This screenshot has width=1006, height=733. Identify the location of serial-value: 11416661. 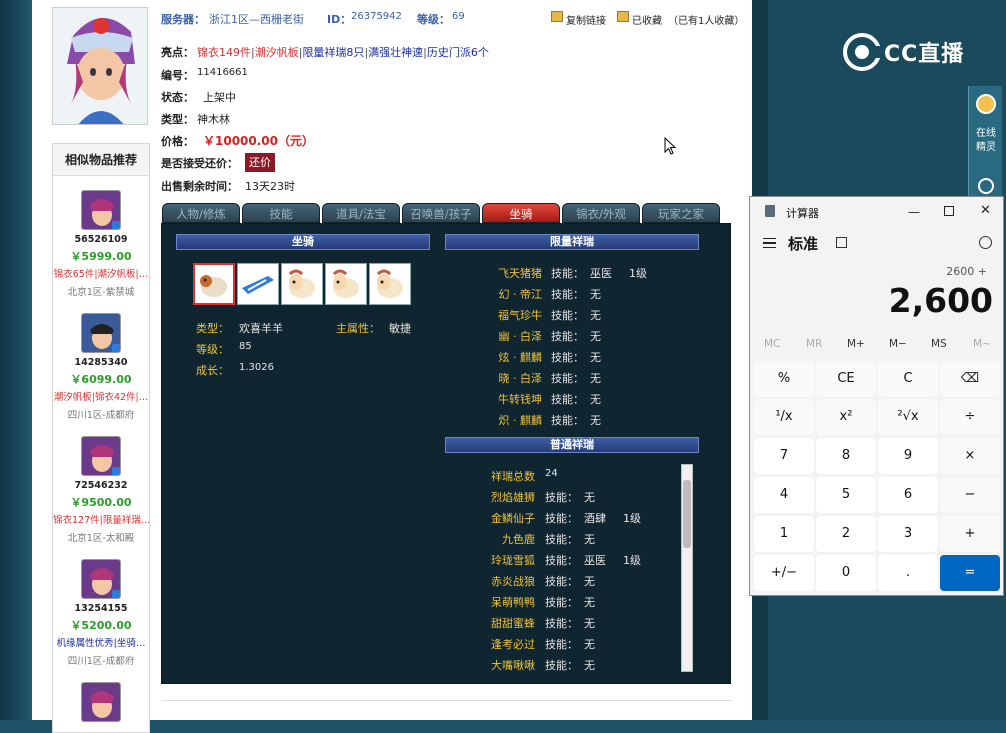
(222, 72).